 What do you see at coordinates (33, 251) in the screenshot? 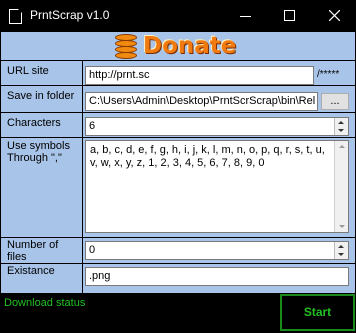
I see `number-of-files-label: Number of files` at bounding box center [33, 251].